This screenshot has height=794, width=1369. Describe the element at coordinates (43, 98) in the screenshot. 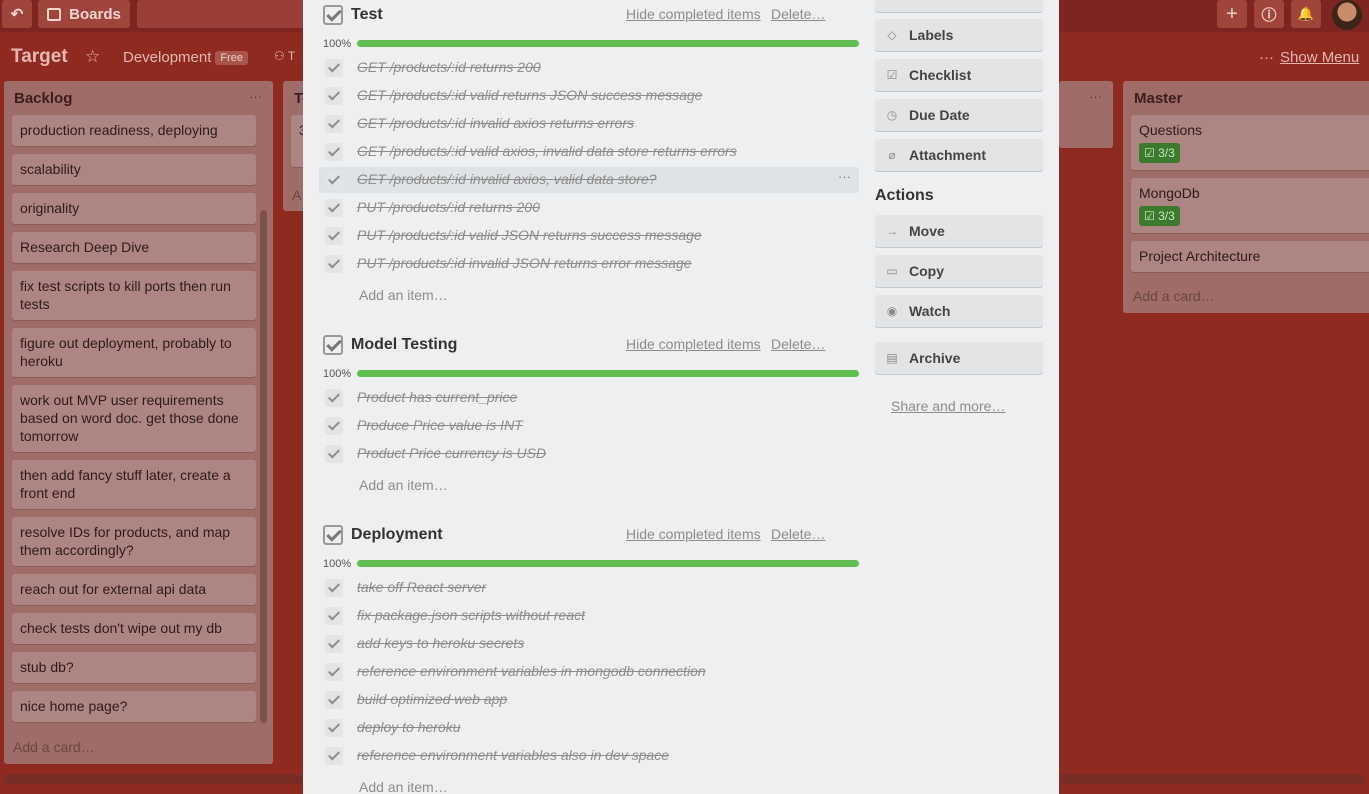

I see `list-title: Backlog` at that location.